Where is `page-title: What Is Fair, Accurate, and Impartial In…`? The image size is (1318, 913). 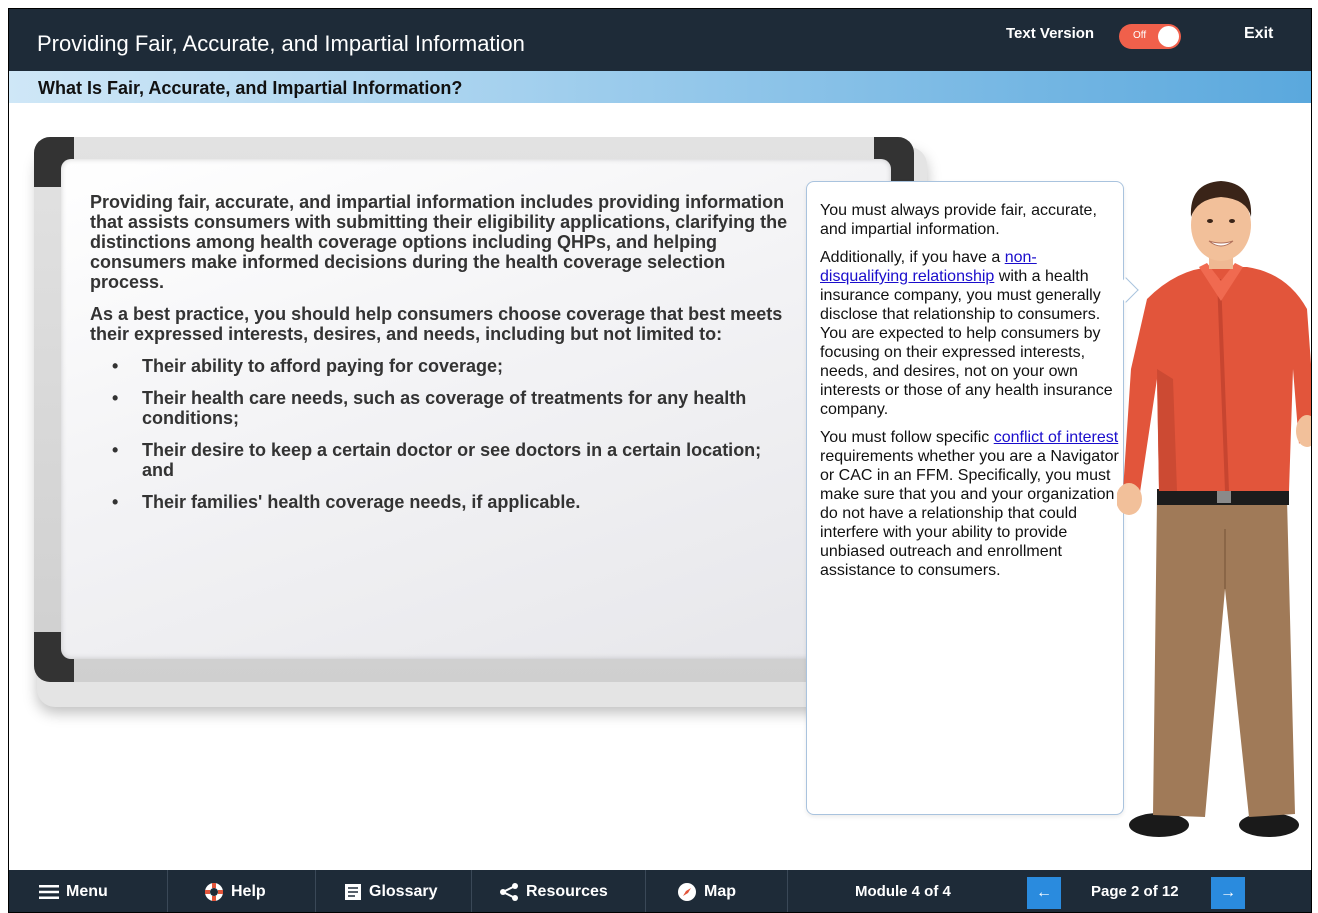 page-title: What Is Fair, Accurate, and Impartial In… is located at coordinates (250, 88).